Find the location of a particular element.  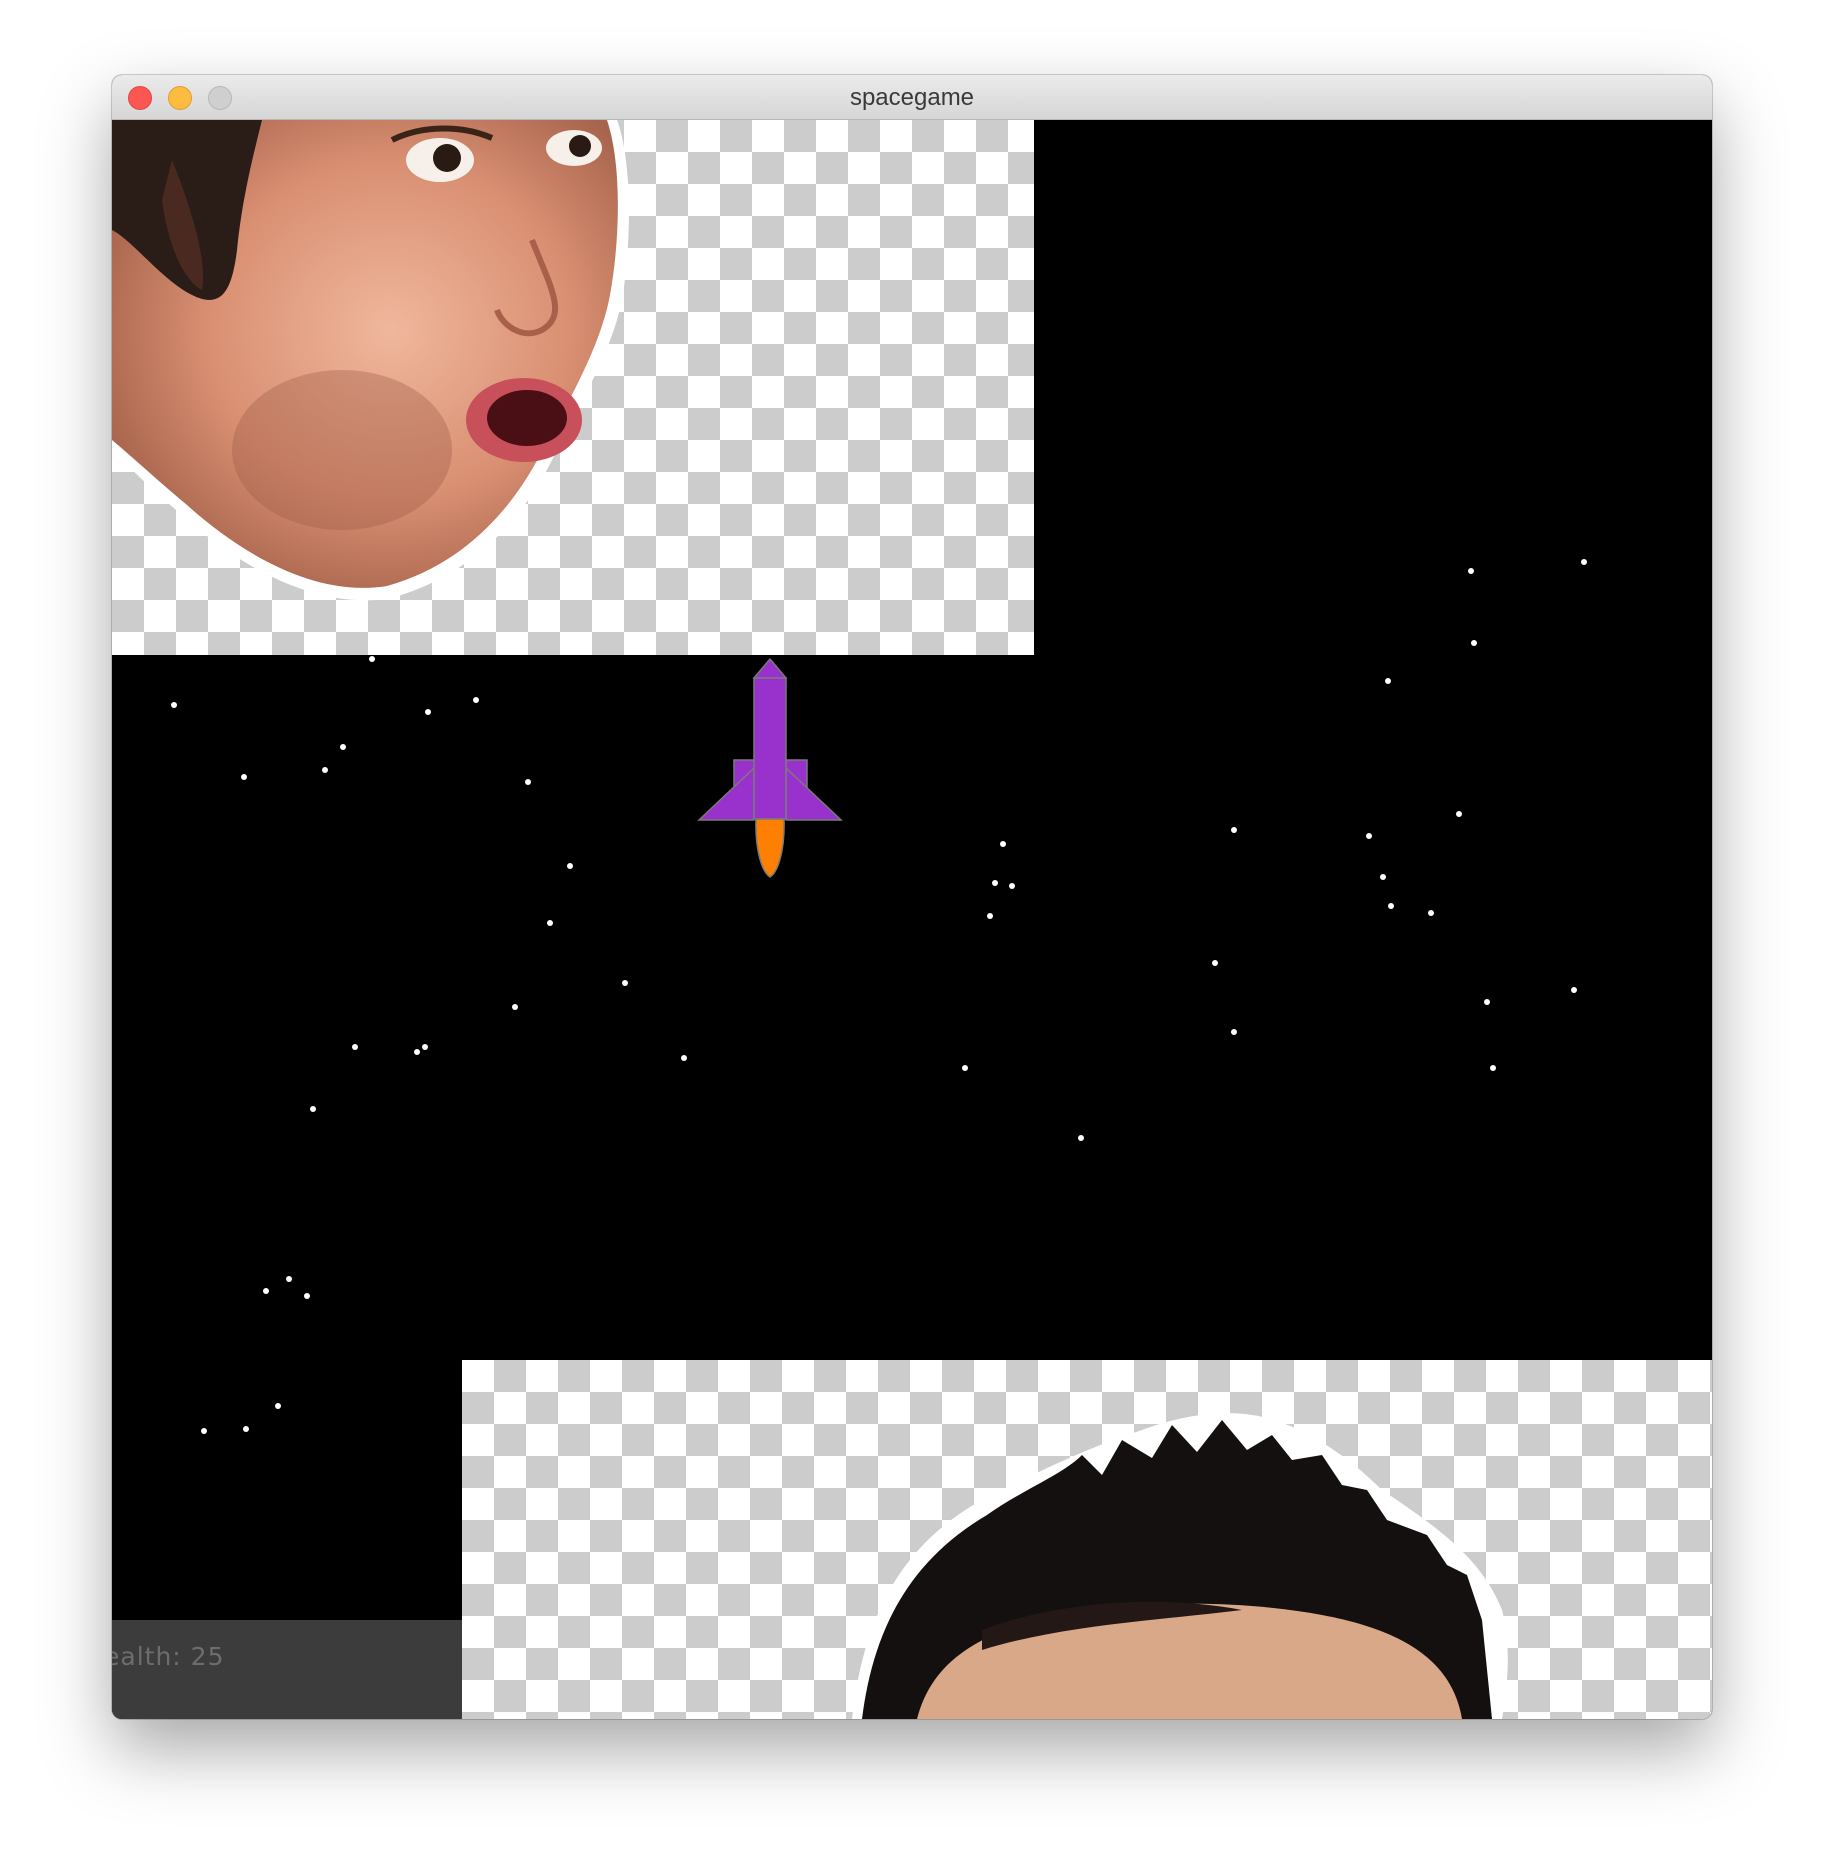

window-title: spacegame is located at coordinates (912, 97).